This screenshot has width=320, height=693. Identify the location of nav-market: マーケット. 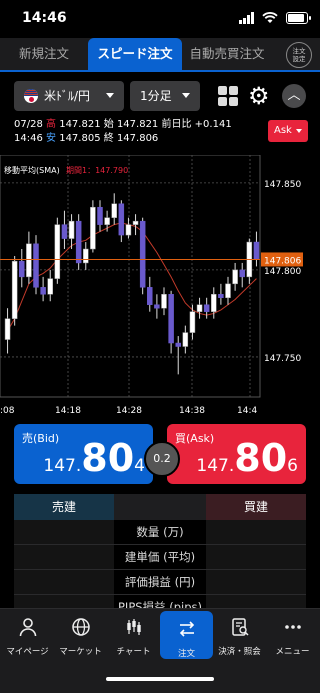
(80, 633).